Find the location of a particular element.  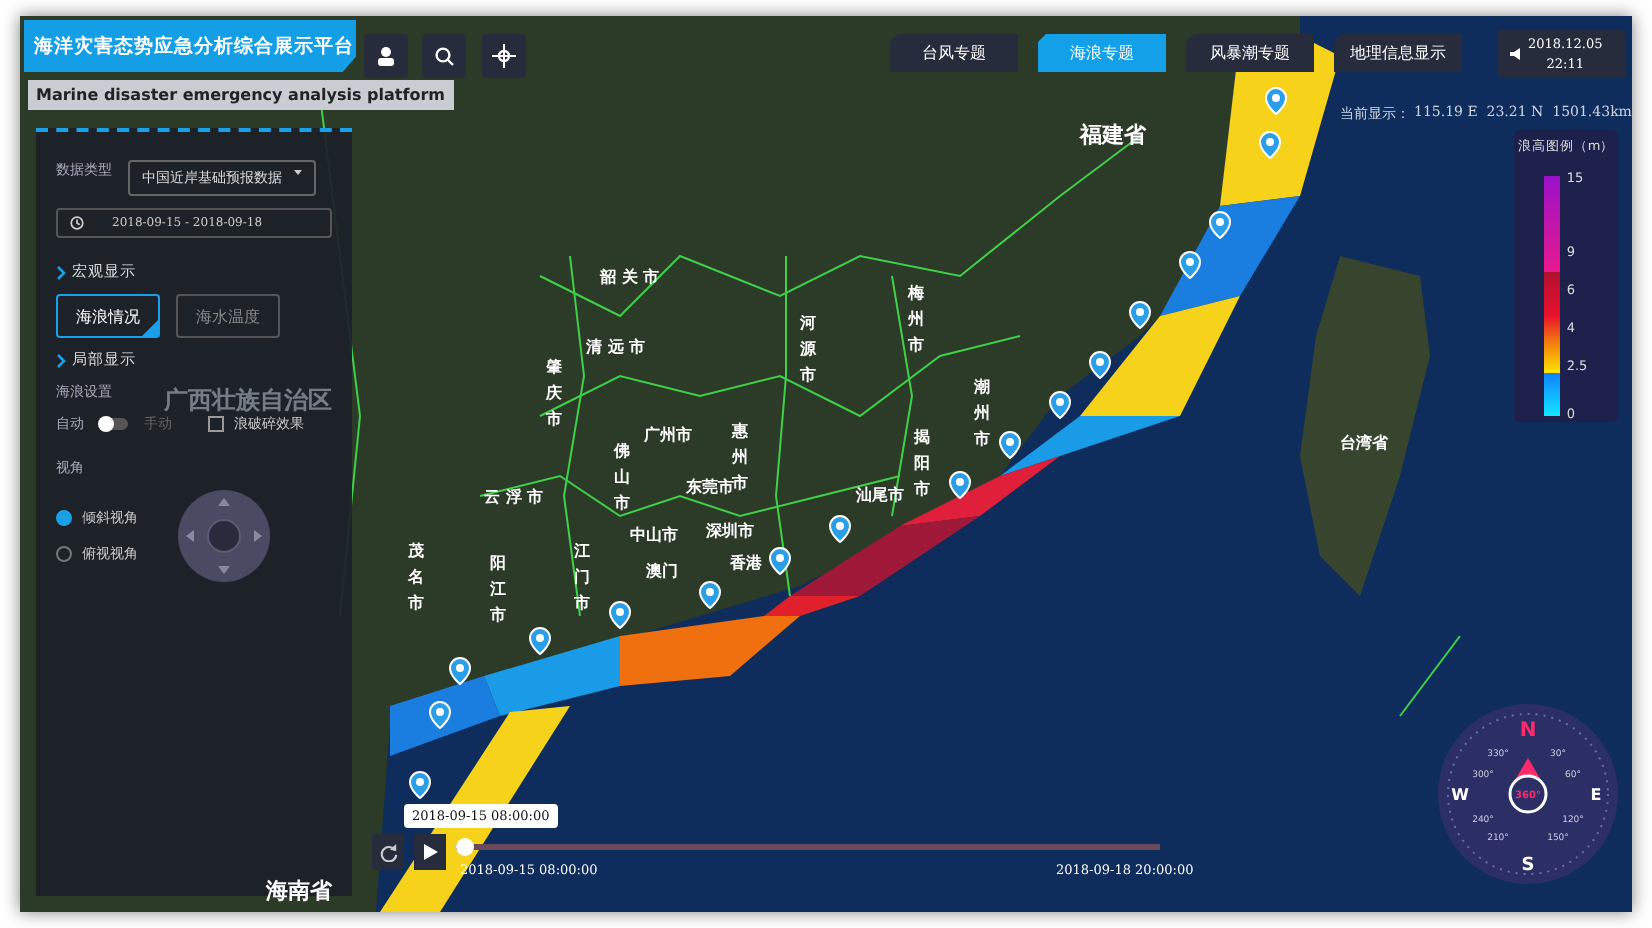

app-title: 海洋灾害态势应急分析综合展示平台 is located at coordinates (190, 46).